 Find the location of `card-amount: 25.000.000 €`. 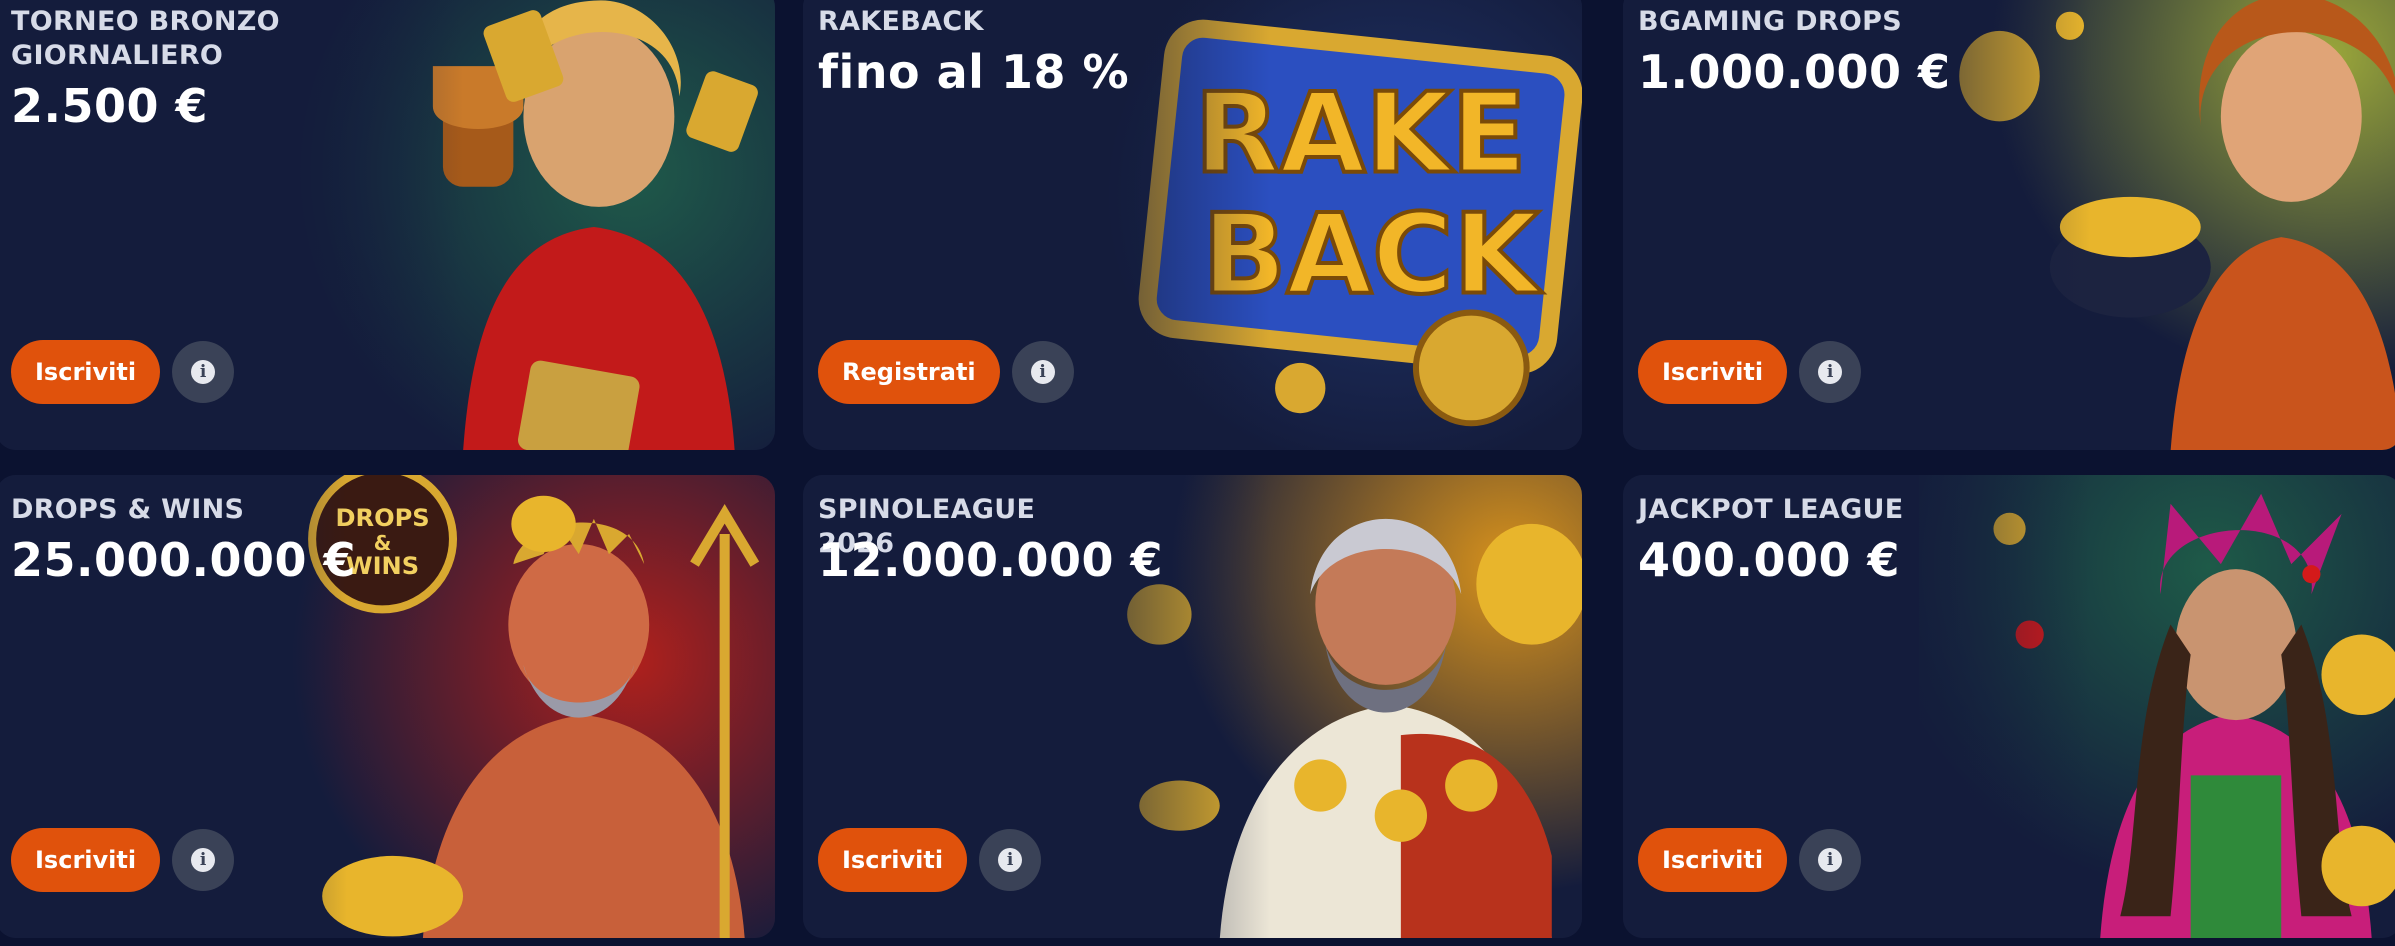

card-amount: 25.000.000 € is located at coordinates (184, 560).